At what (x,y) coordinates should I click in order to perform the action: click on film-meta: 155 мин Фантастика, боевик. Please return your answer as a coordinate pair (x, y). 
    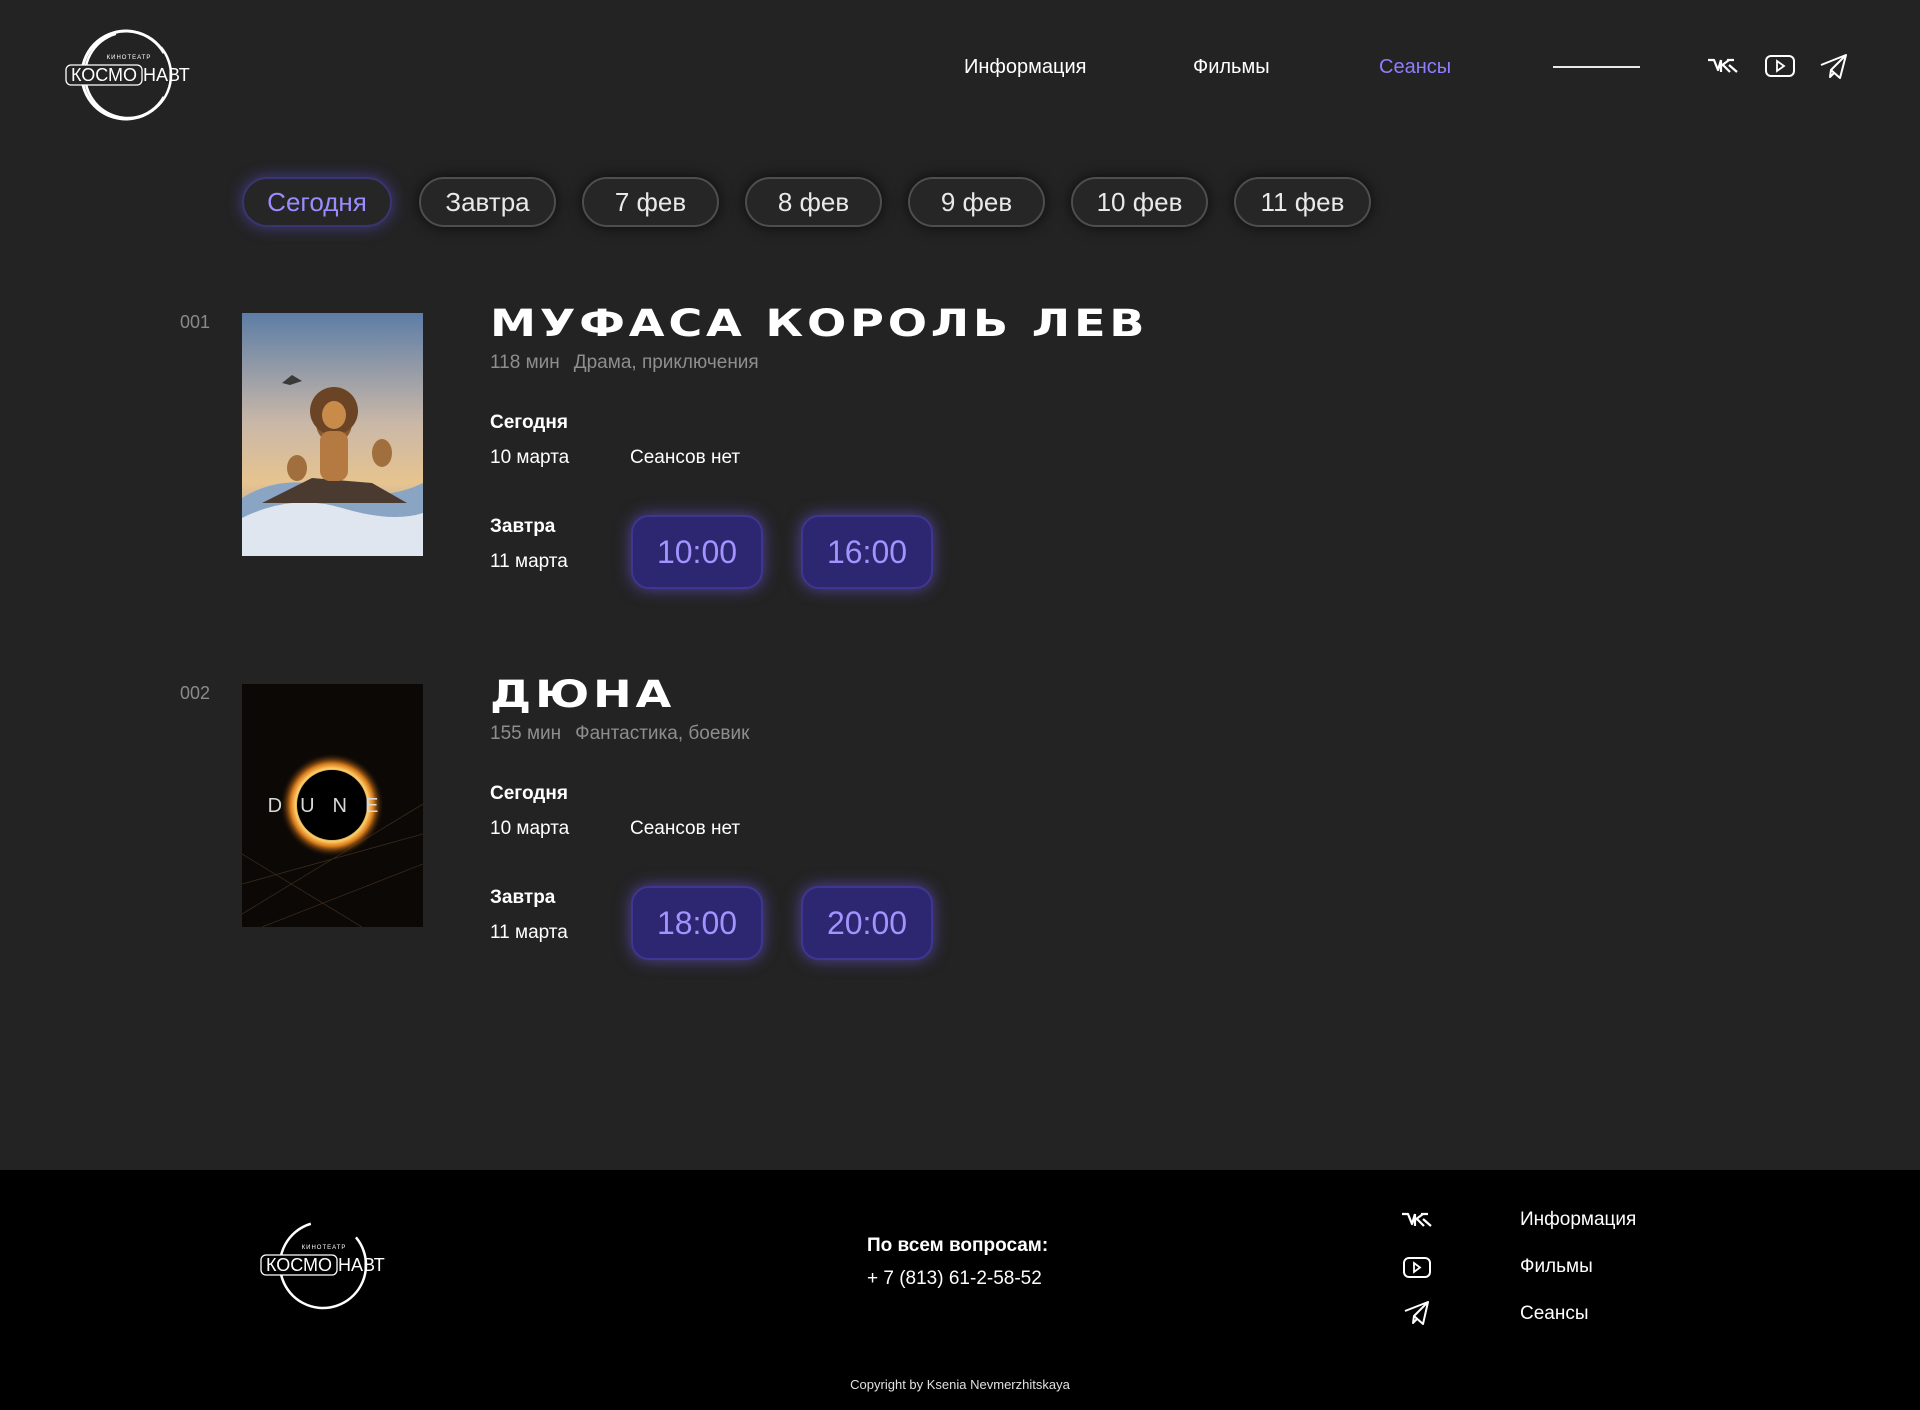
    Looking at the image, I should click on (619, 734).